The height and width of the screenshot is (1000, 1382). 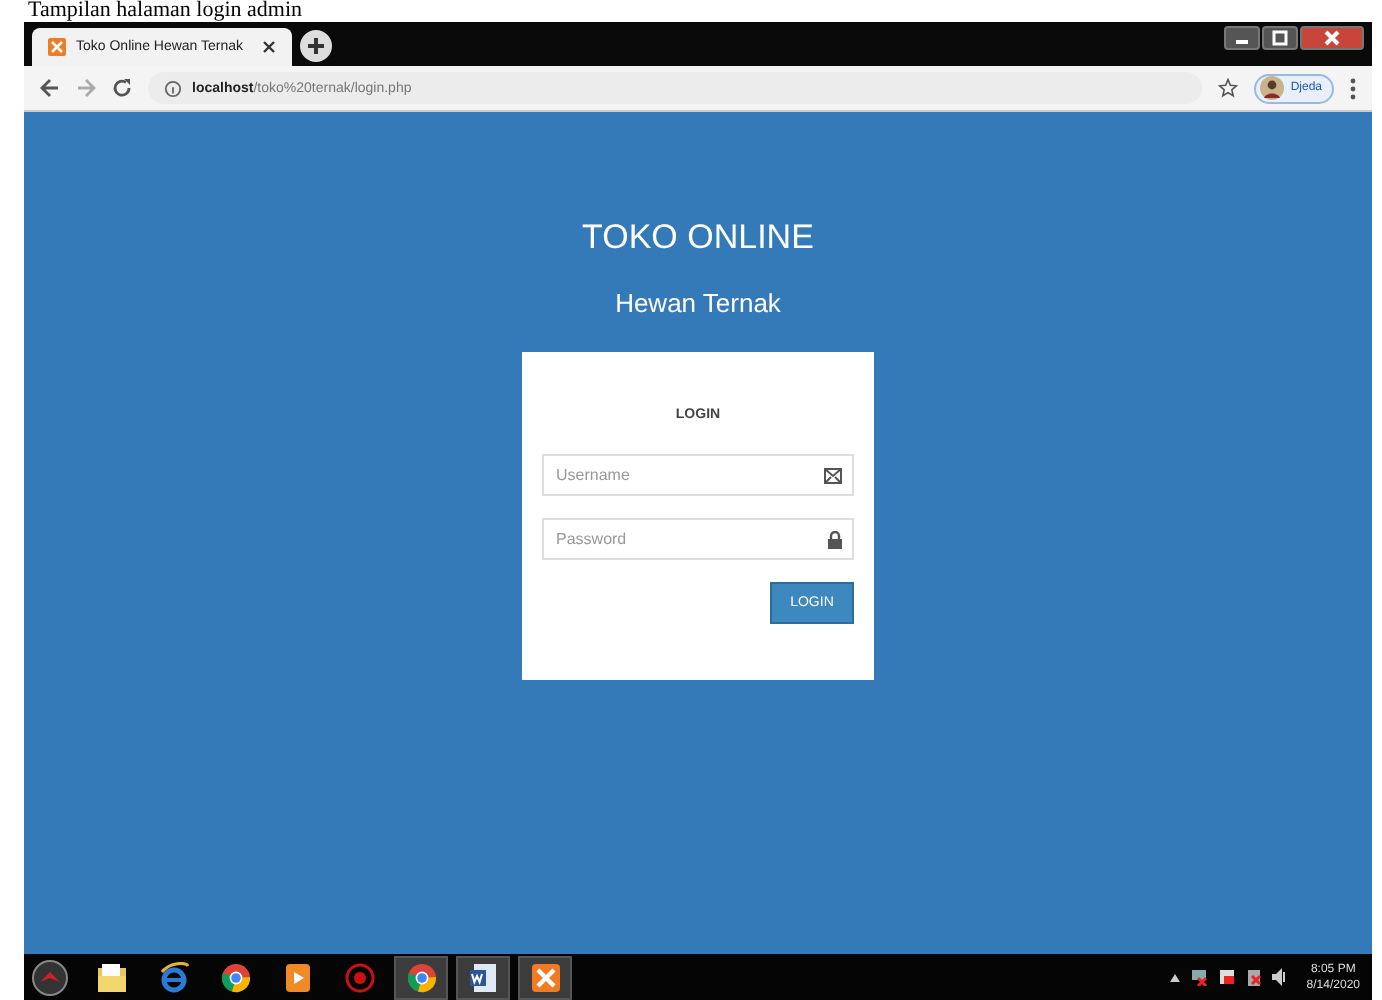 I want to click on site-title: TOKO ONLINE, so click(x=698, y=238).